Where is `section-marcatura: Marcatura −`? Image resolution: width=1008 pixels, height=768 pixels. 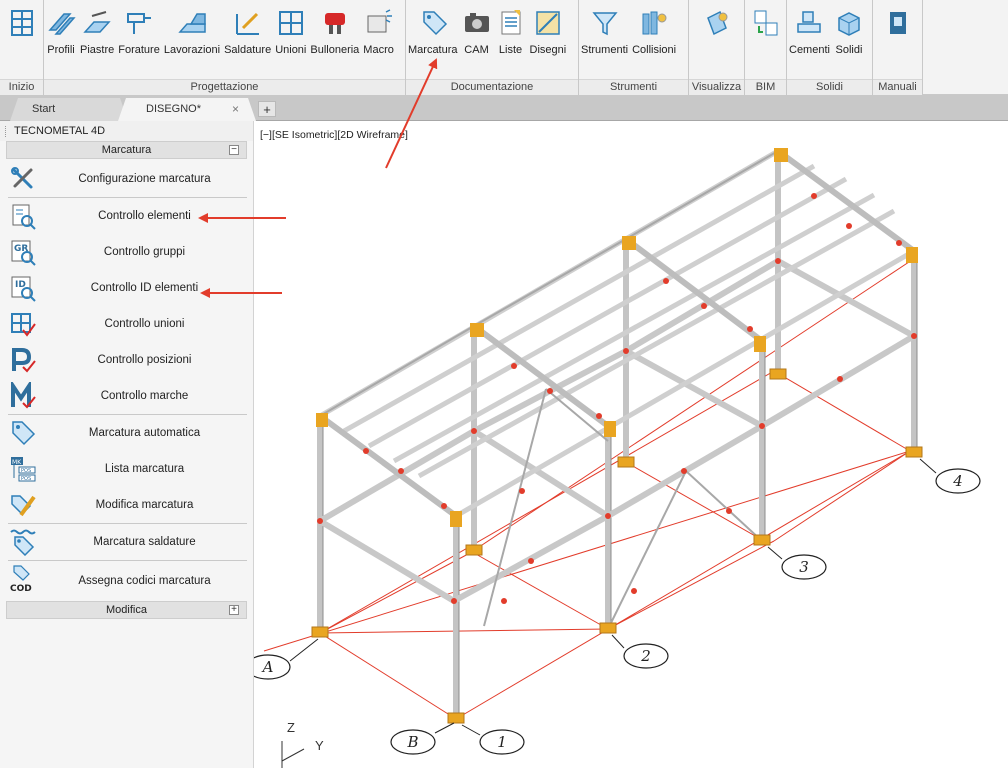 section-marcatura: Marcatura − is located at coordinates (126, 150).